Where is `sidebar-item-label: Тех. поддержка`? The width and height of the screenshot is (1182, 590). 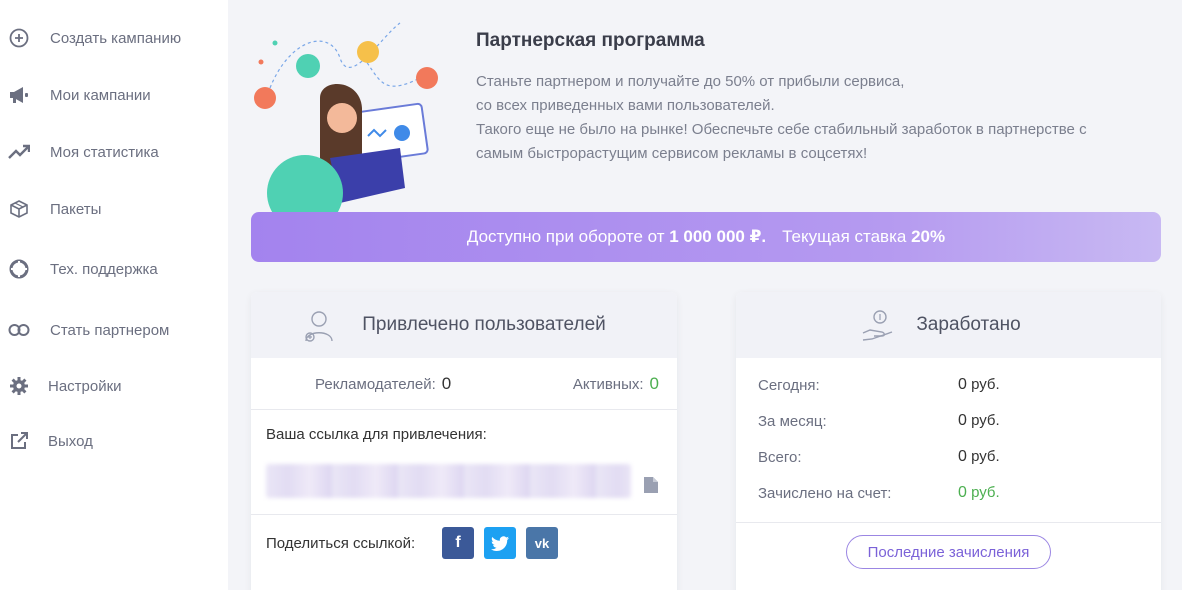 sidebar-item-label: Тех. поддержка is located at coordinates (104, 269).